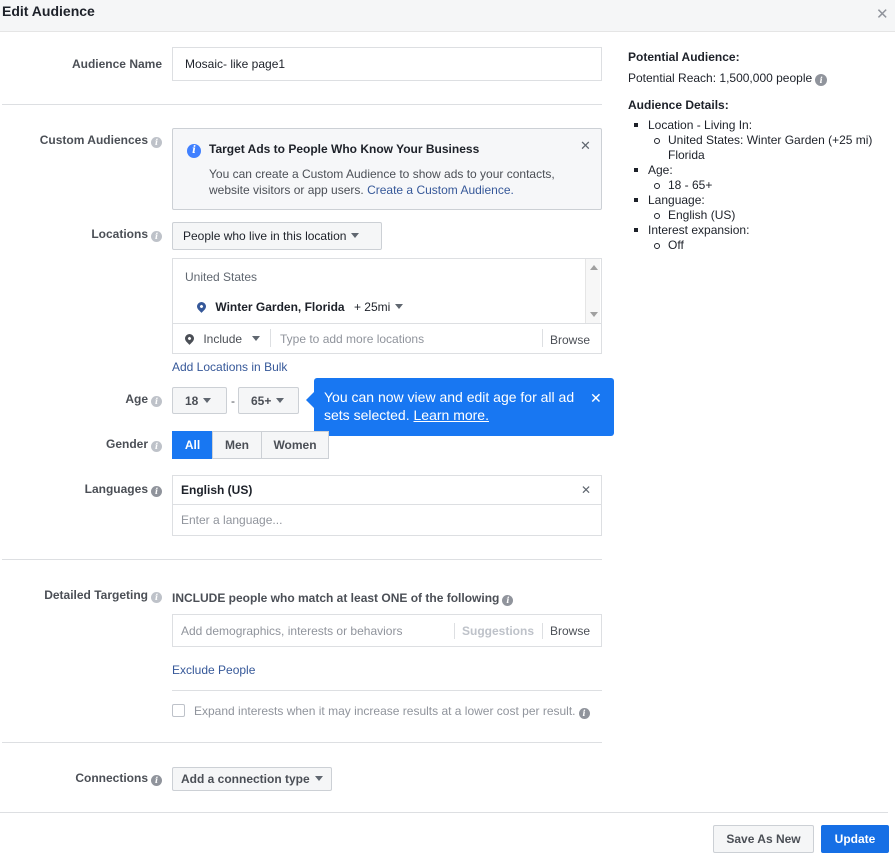 The image size is (895, 858). I want to click on list-item: Language: English (US), so click(762, 208).